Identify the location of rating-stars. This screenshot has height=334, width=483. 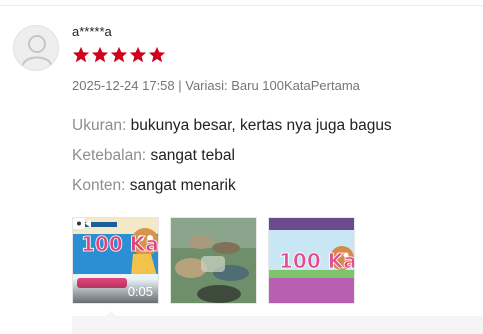
(119, 55).